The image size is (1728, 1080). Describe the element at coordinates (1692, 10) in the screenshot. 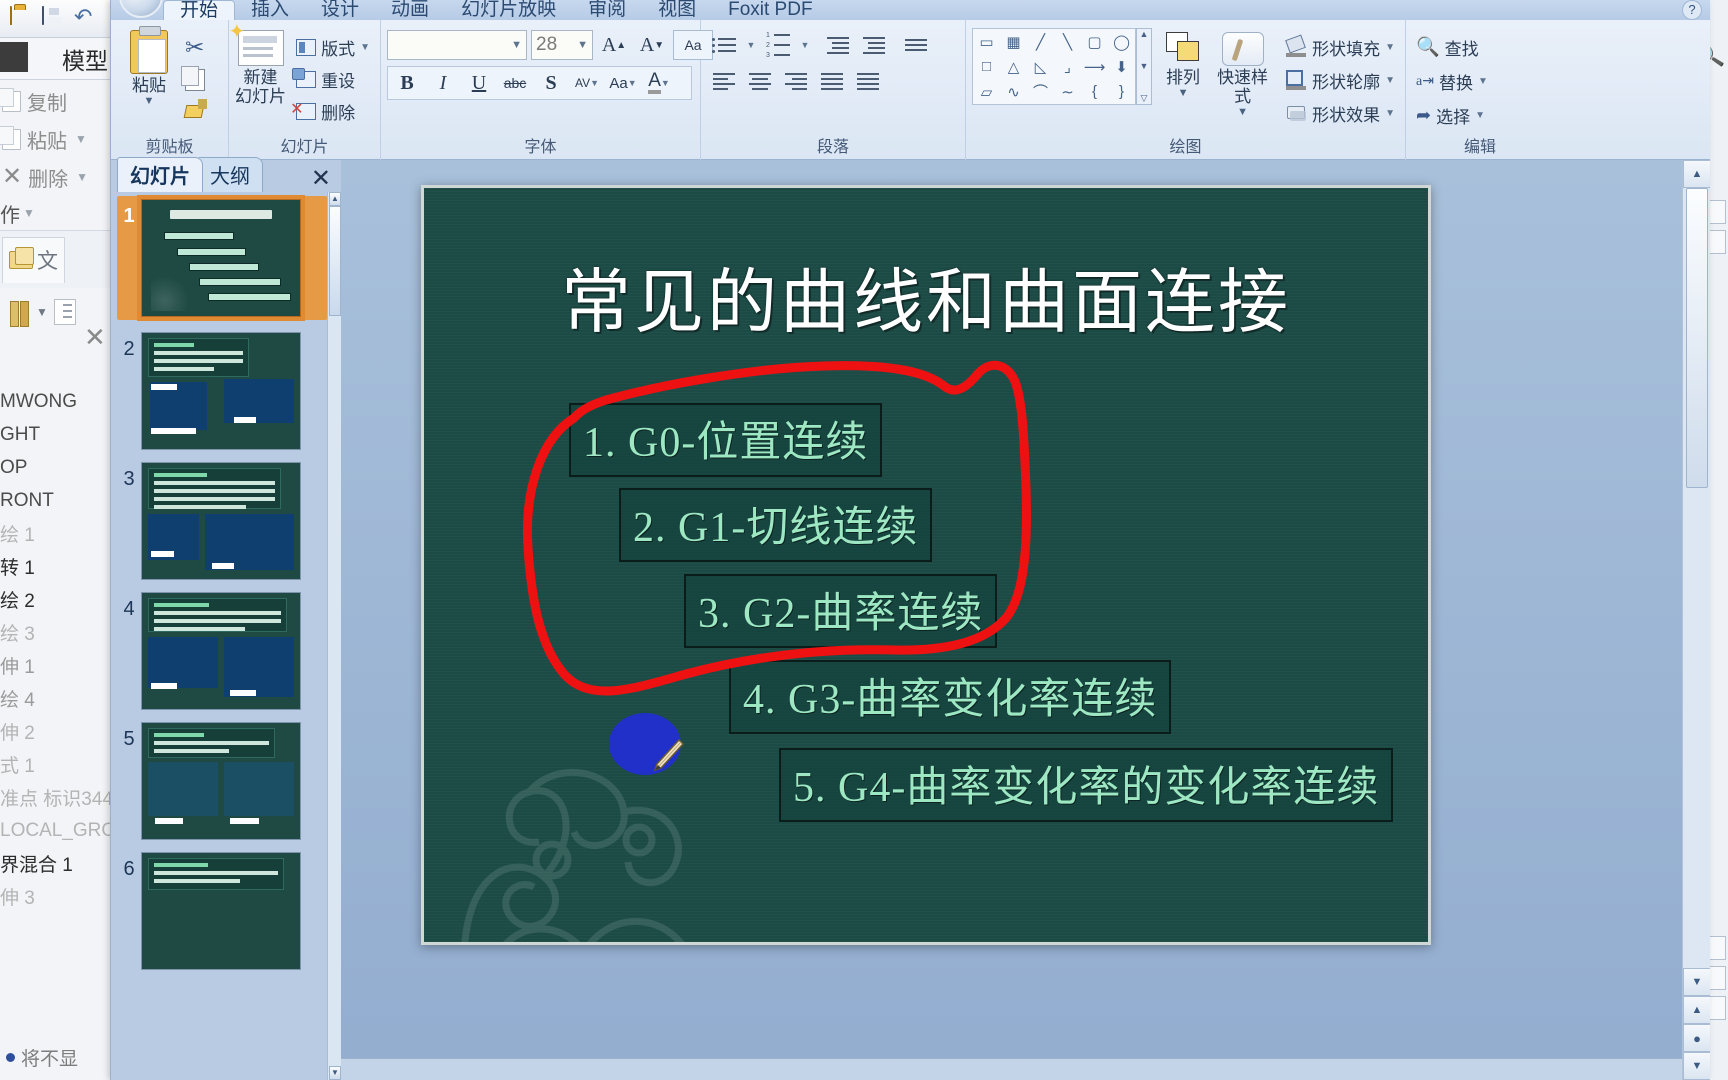

I see `help-icon: ?` at that location.